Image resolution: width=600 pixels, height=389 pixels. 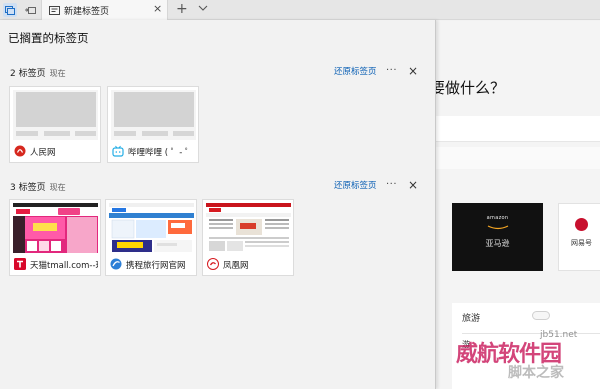 I want to click on tab-card-label: 凤凰网, so click(x=236, y=266).